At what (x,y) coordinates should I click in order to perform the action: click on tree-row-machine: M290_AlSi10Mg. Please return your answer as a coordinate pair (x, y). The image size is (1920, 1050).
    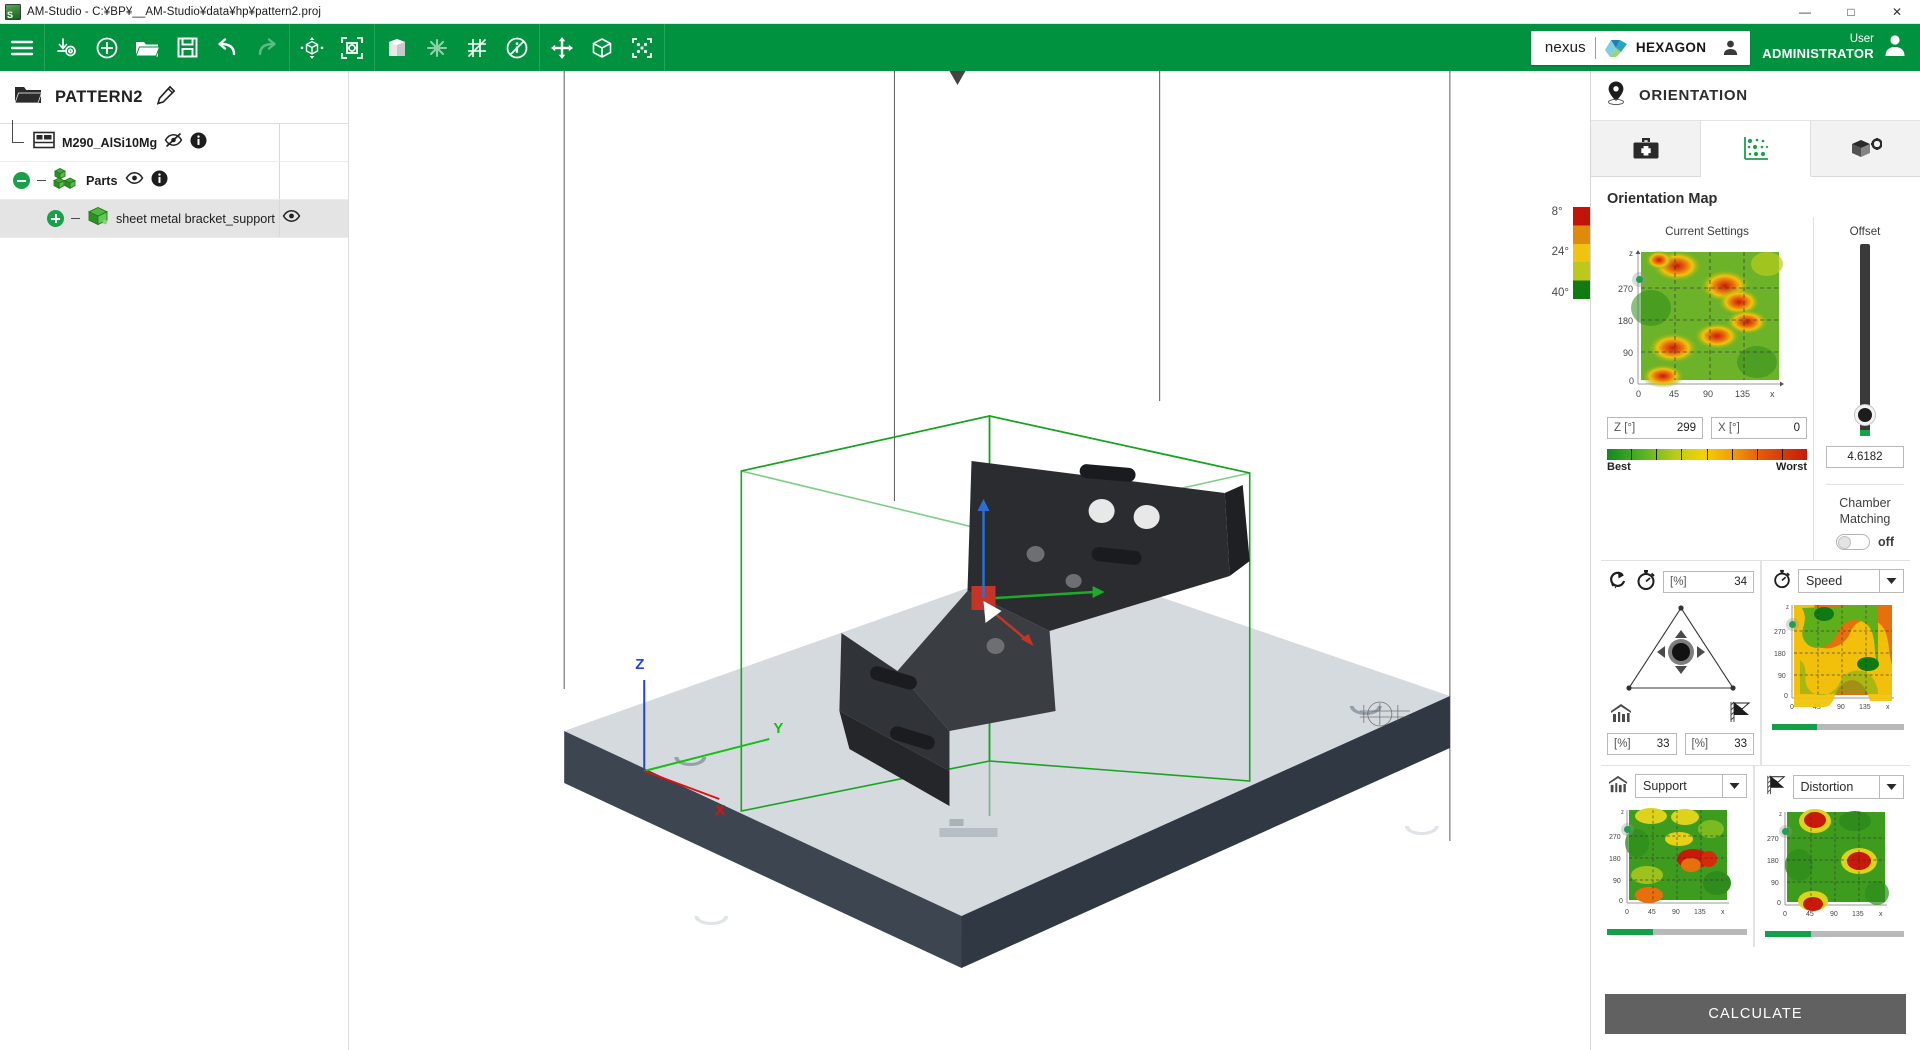
    Looking at the image, I should click on (174, 140).